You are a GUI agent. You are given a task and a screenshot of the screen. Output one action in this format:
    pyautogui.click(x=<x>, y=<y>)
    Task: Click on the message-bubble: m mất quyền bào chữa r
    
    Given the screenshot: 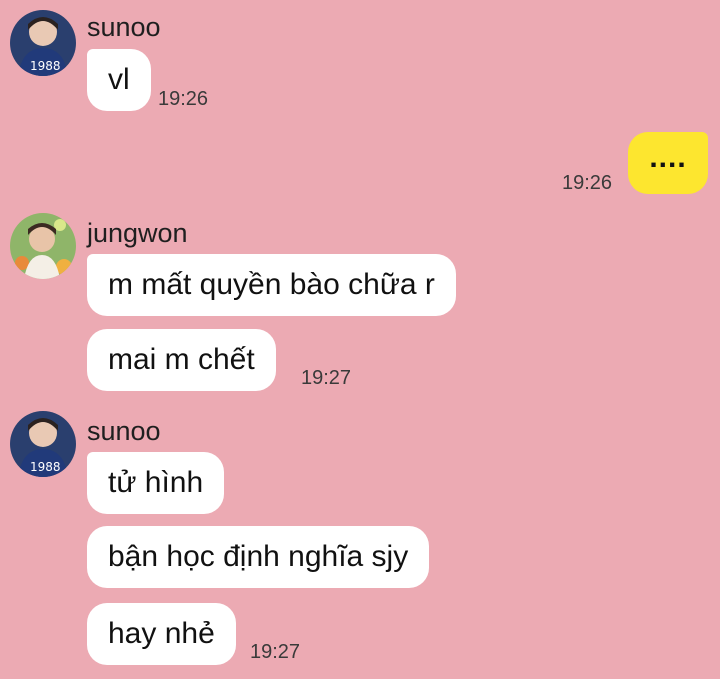 What is the action you would take?
    pyautogui.click(x=271, y=285)
    